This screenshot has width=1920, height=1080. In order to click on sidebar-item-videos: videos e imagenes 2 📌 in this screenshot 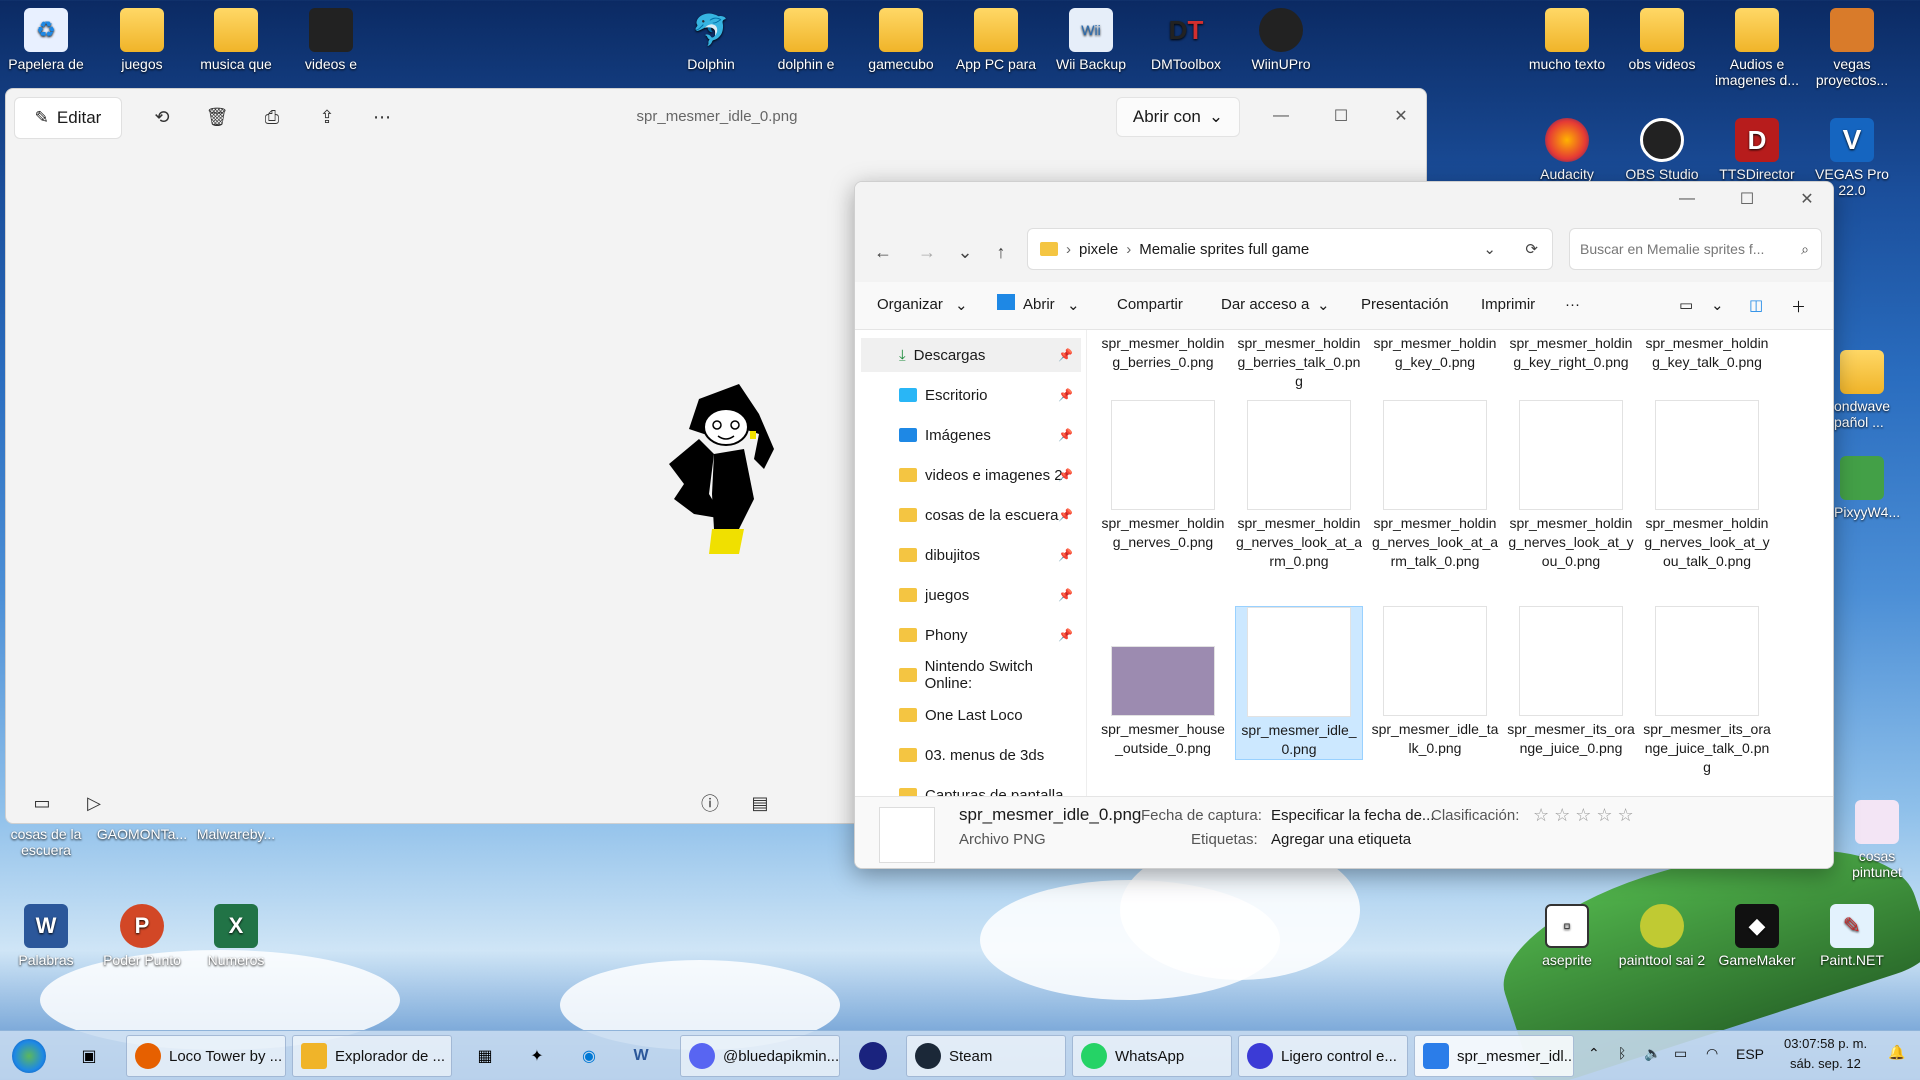, I will do `click(971, 475)`.